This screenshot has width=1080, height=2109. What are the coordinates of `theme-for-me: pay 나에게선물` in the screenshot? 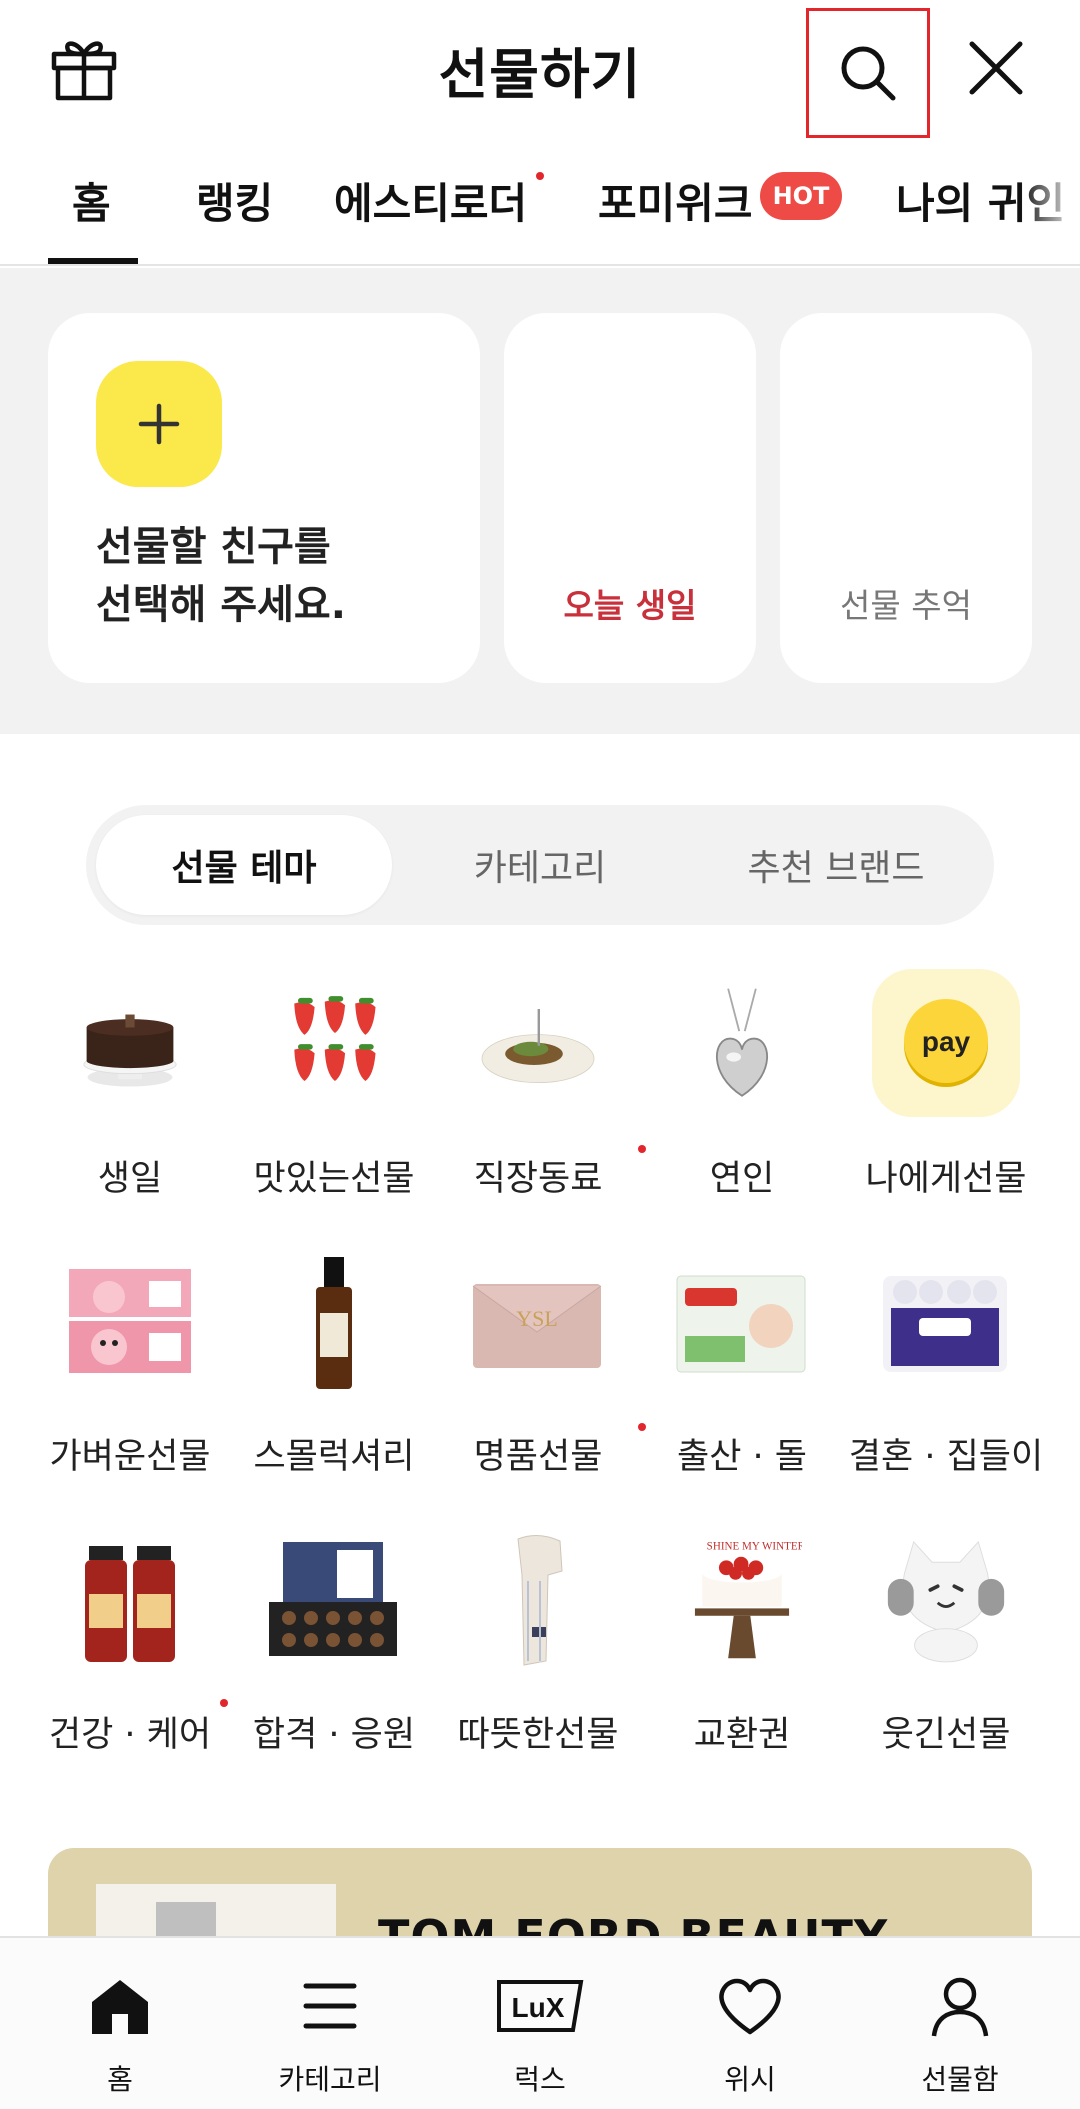 It's located at (946, 1097).